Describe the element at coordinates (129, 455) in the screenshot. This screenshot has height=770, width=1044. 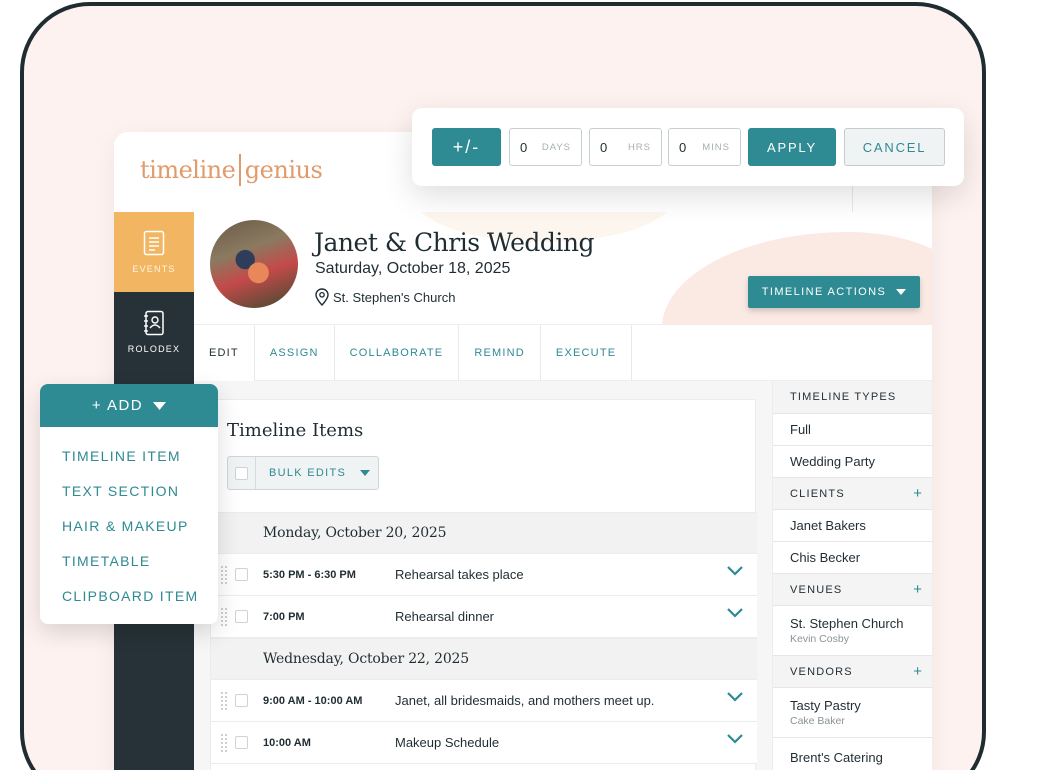
I see `menu-item-timeline-item: TIMELINE ITEM` at that location.